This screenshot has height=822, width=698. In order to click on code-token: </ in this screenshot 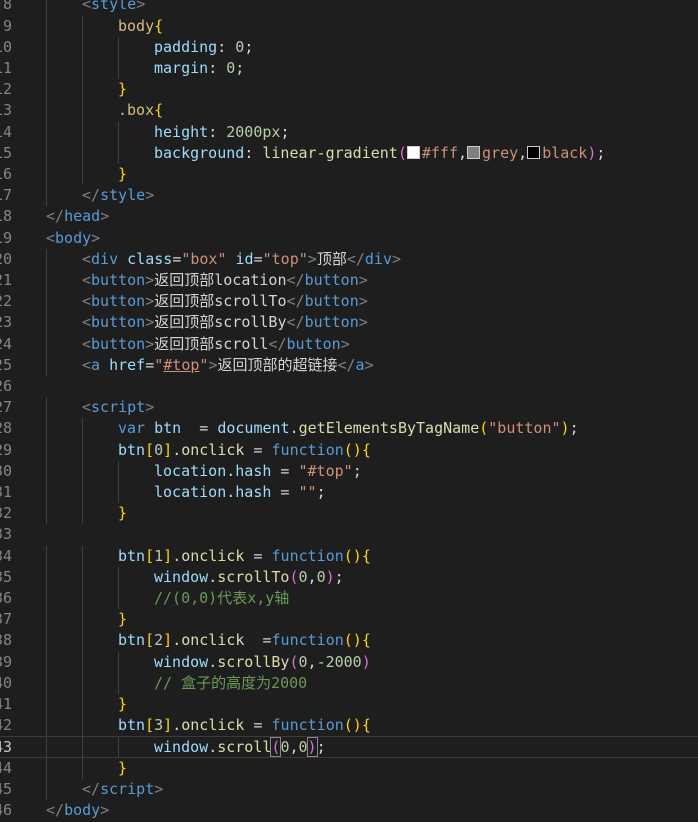, I will do `click(277, 343)`.